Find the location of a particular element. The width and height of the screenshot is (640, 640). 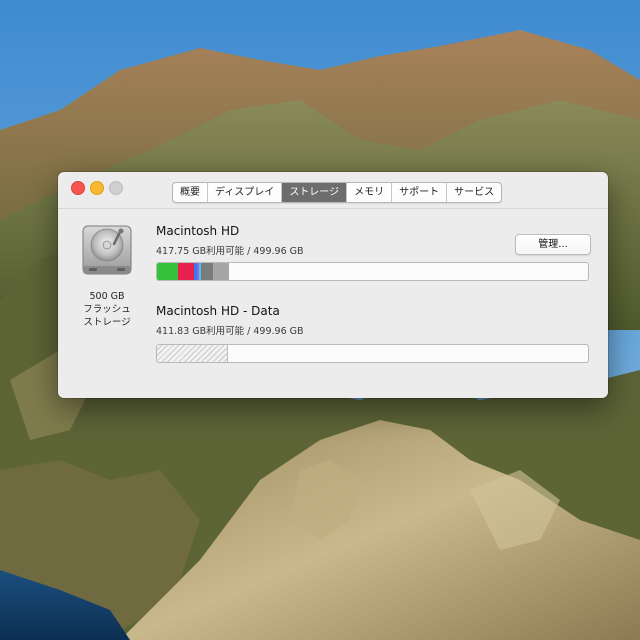

disk-caption: 500 GB フラッシュ ストレージ is located at coordinates (107, 309).